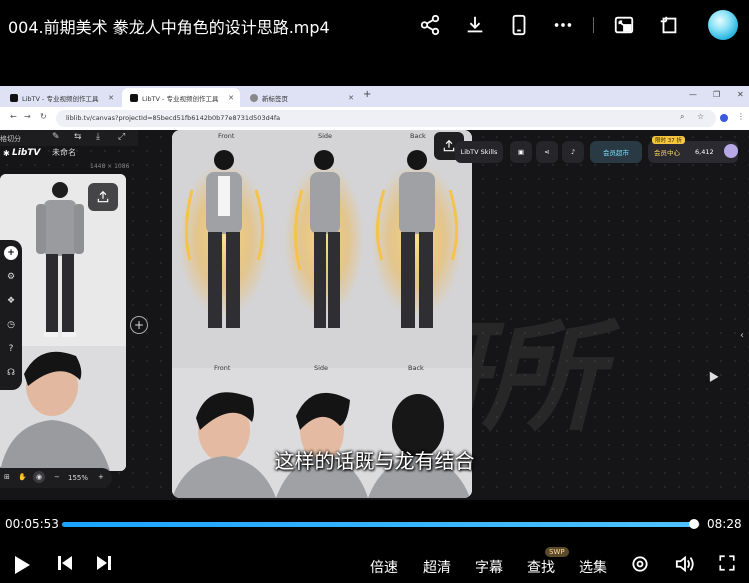 The width and height of the screenshot is (749, 583). I want to click on left-tool-rail: + ⚙ ❖ ◷ ? ☊, so click(11, 315).